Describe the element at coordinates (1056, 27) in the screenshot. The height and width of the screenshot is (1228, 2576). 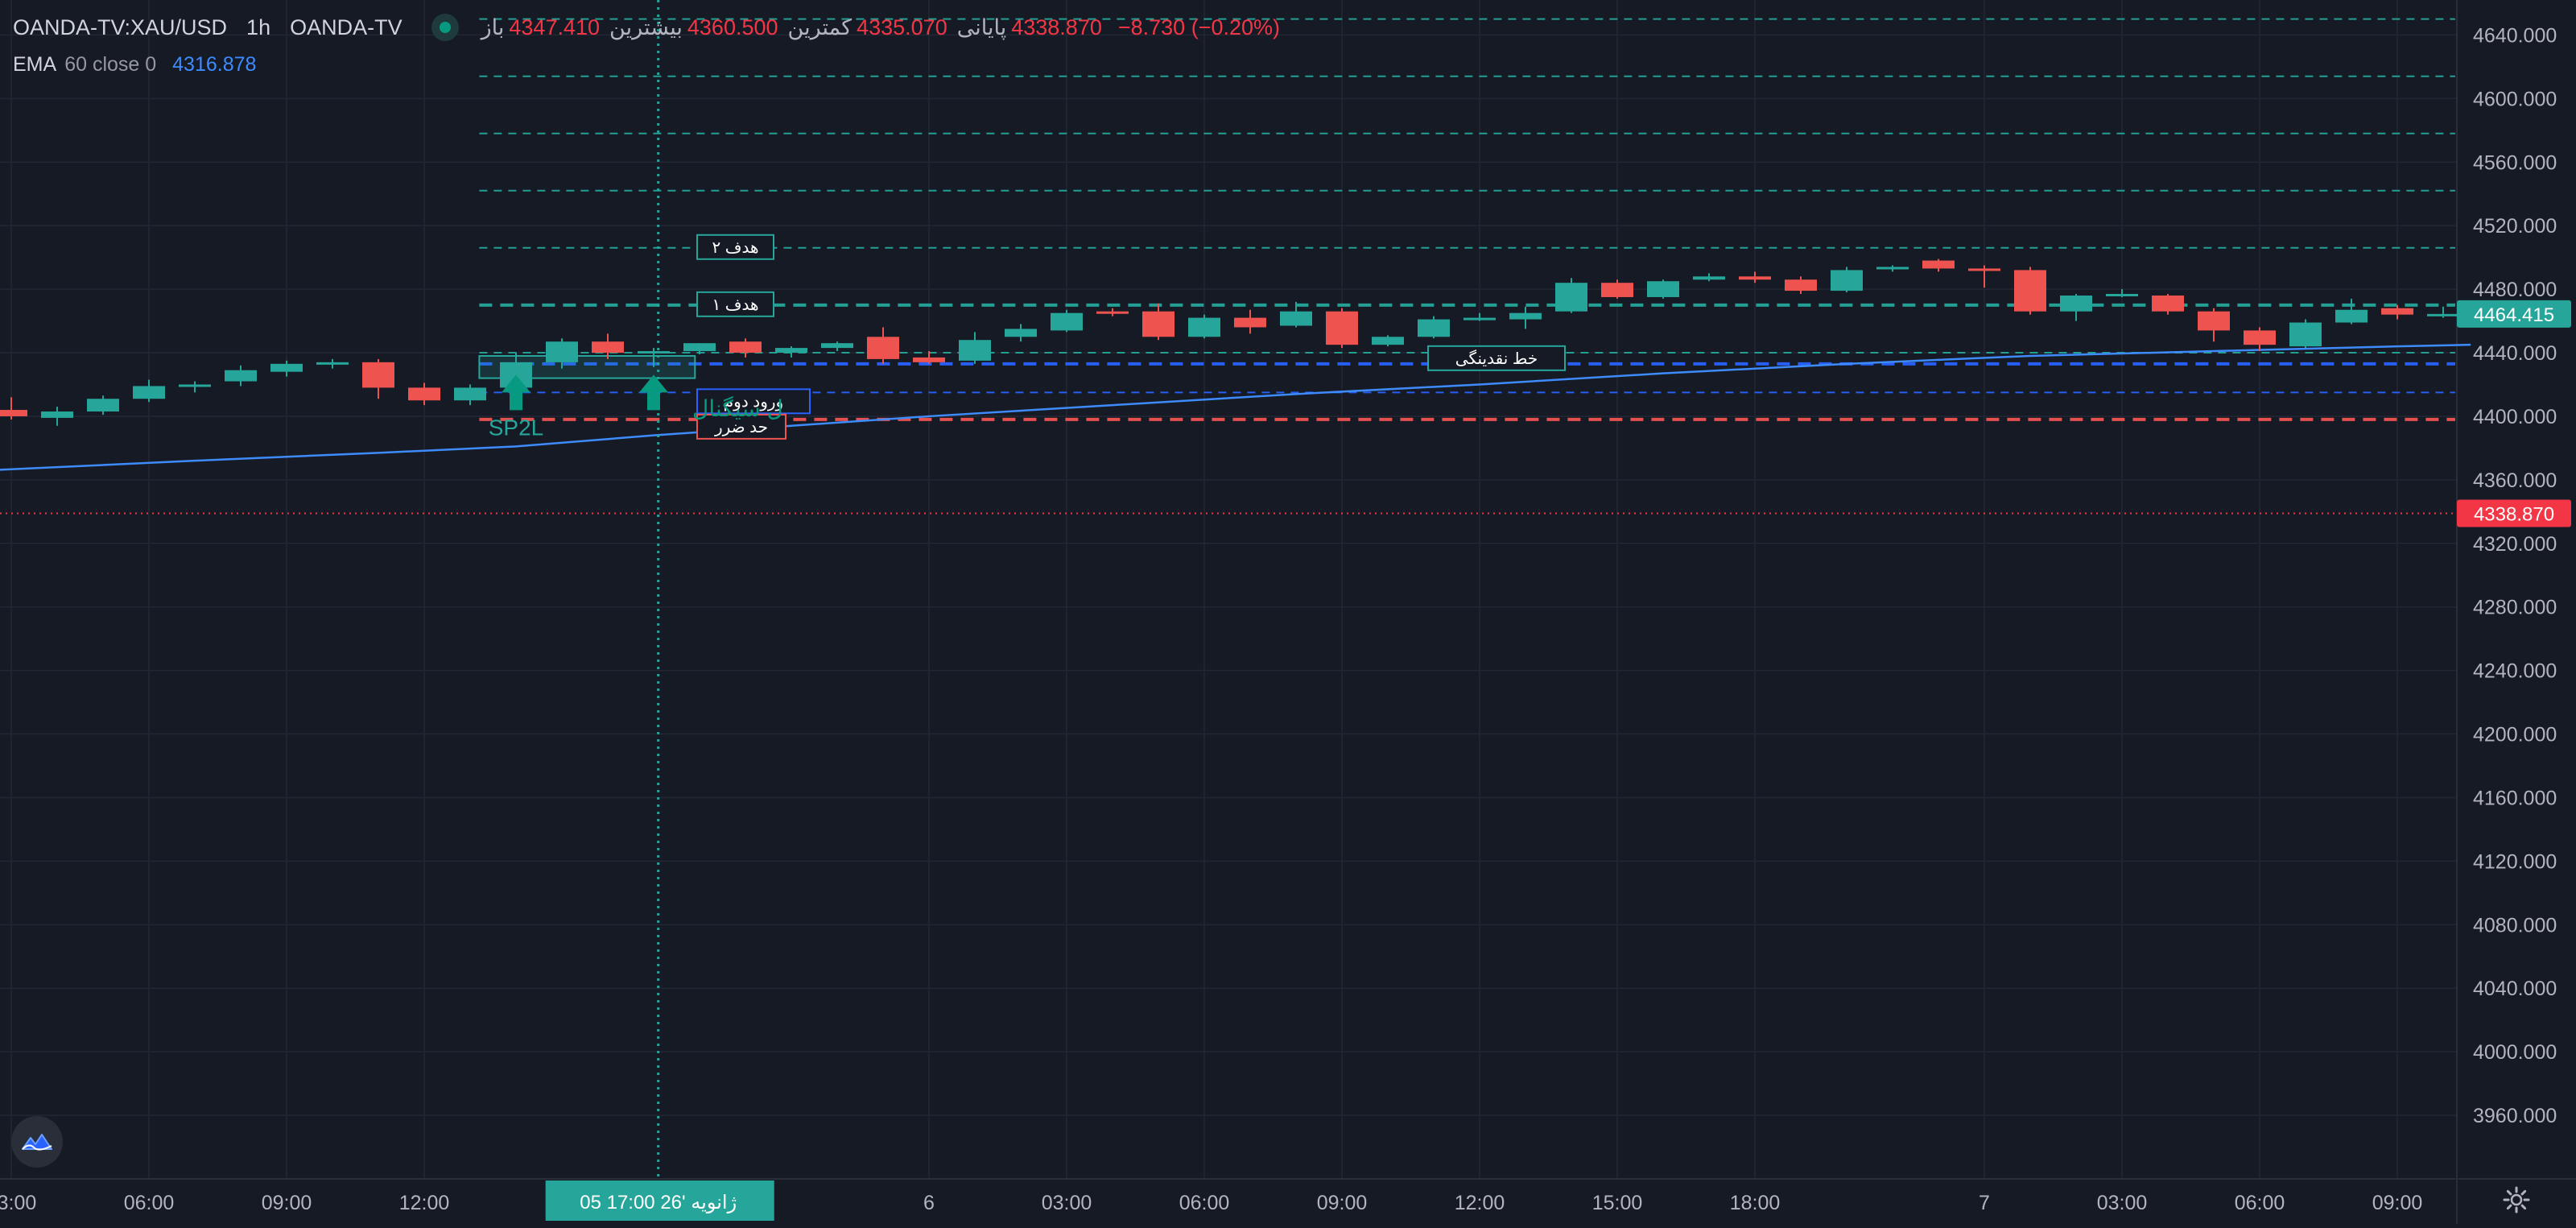
I see `close-value: 4338.870` at that location.